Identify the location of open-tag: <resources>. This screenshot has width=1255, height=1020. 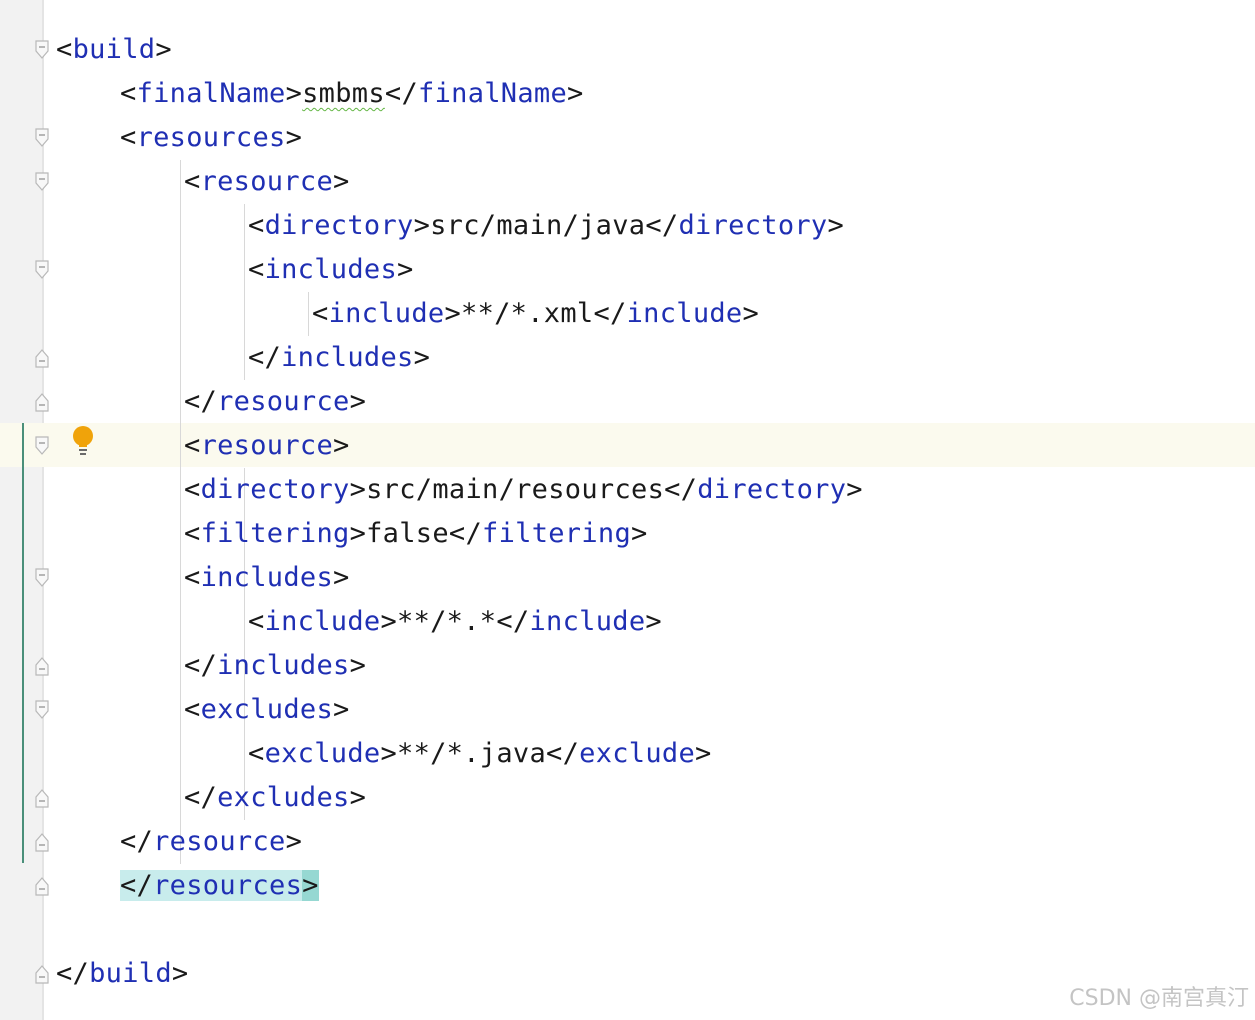
(211, 137).